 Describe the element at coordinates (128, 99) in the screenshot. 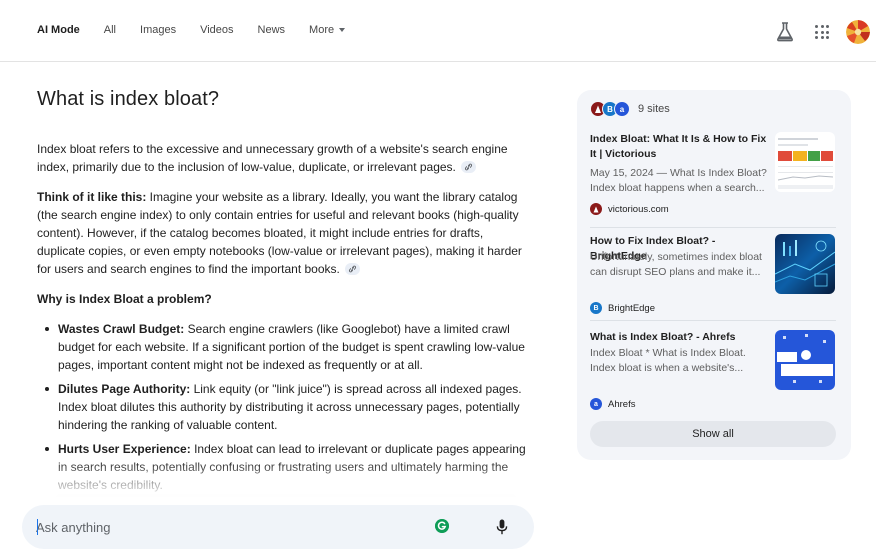

I see `page-title: What is index bloat?` at that location.